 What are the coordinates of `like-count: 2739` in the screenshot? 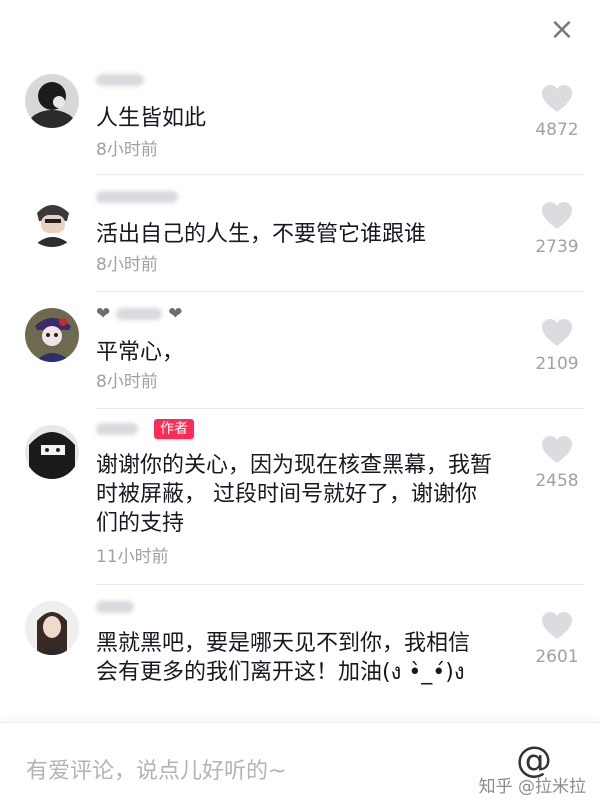 It's located at (557, 247).